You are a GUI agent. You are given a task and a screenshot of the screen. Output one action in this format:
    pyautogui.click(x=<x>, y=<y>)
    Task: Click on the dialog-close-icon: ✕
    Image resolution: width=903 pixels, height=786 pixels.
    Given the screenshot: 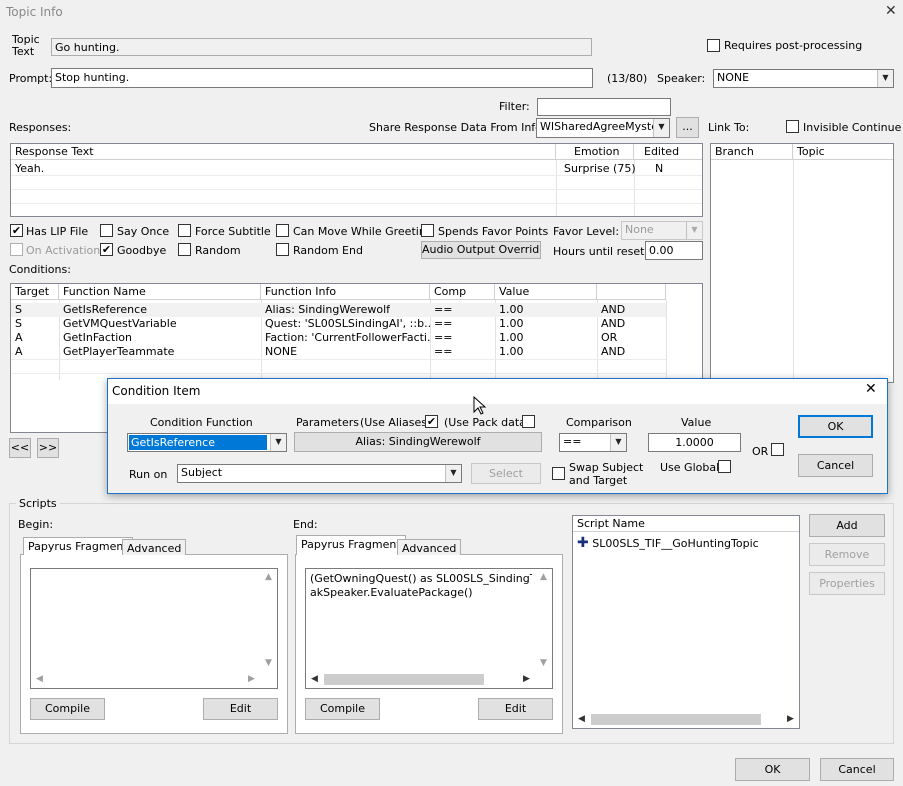 What is the action you would take?
    pyautogui.click(x=871, y=389)
    